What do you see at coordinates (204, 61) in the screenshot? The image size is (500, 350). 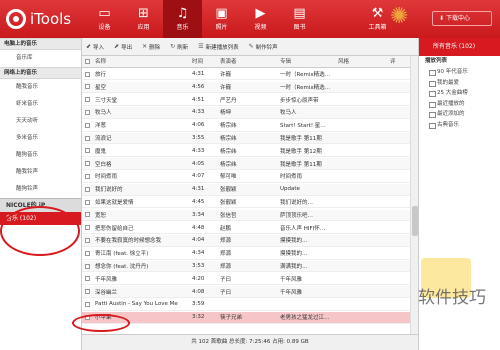 I see `header-col-time: 时间` at bounding box center [204, 61].